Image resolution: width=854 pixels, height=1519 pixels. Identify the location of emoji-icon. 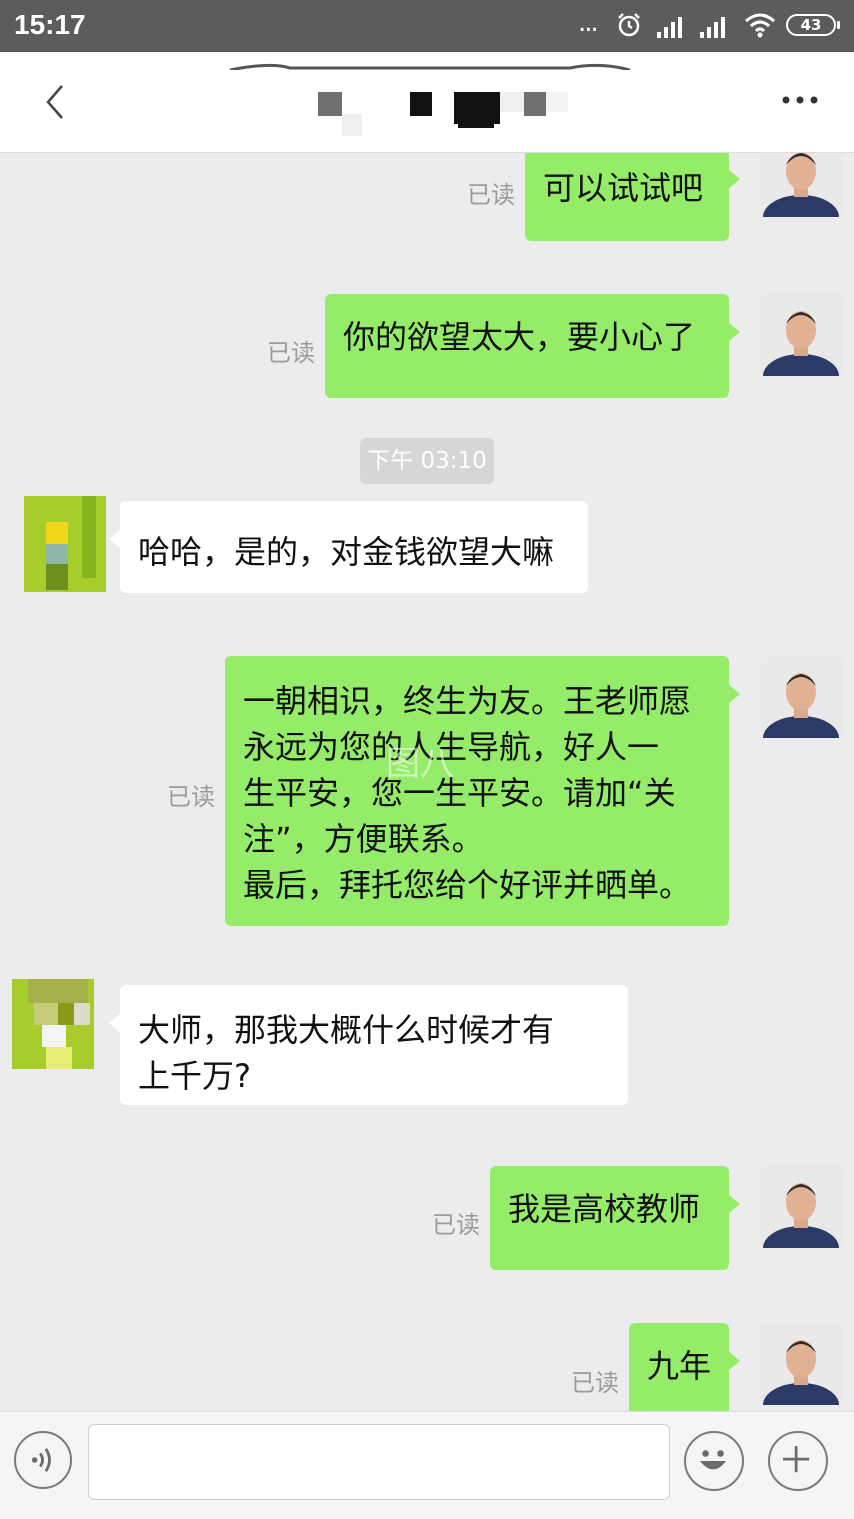
(713, 1460).